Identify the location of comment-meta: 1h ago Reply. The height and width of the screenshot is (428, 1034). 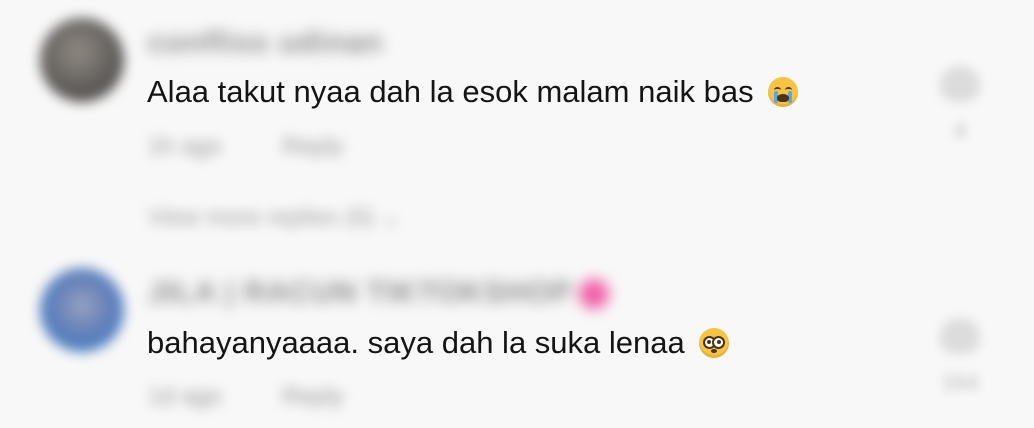
(272, 147).